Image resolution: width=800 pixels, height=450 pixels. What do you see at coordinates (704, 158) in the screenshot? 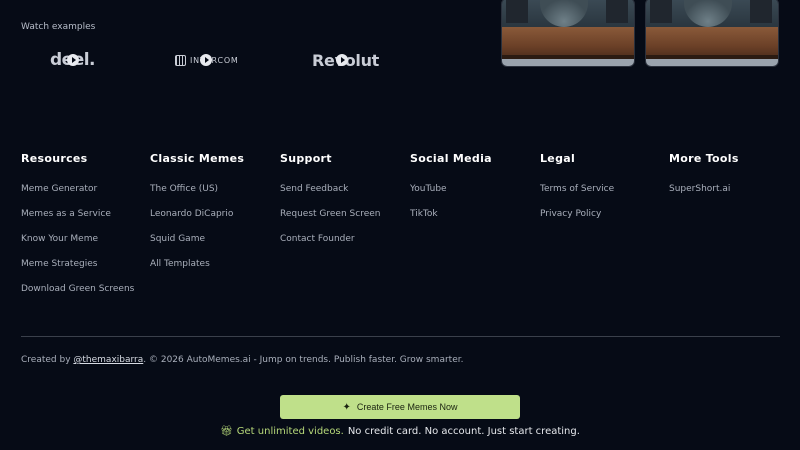
I see `column-heading: More Tools` at bounding box center [704, 158].